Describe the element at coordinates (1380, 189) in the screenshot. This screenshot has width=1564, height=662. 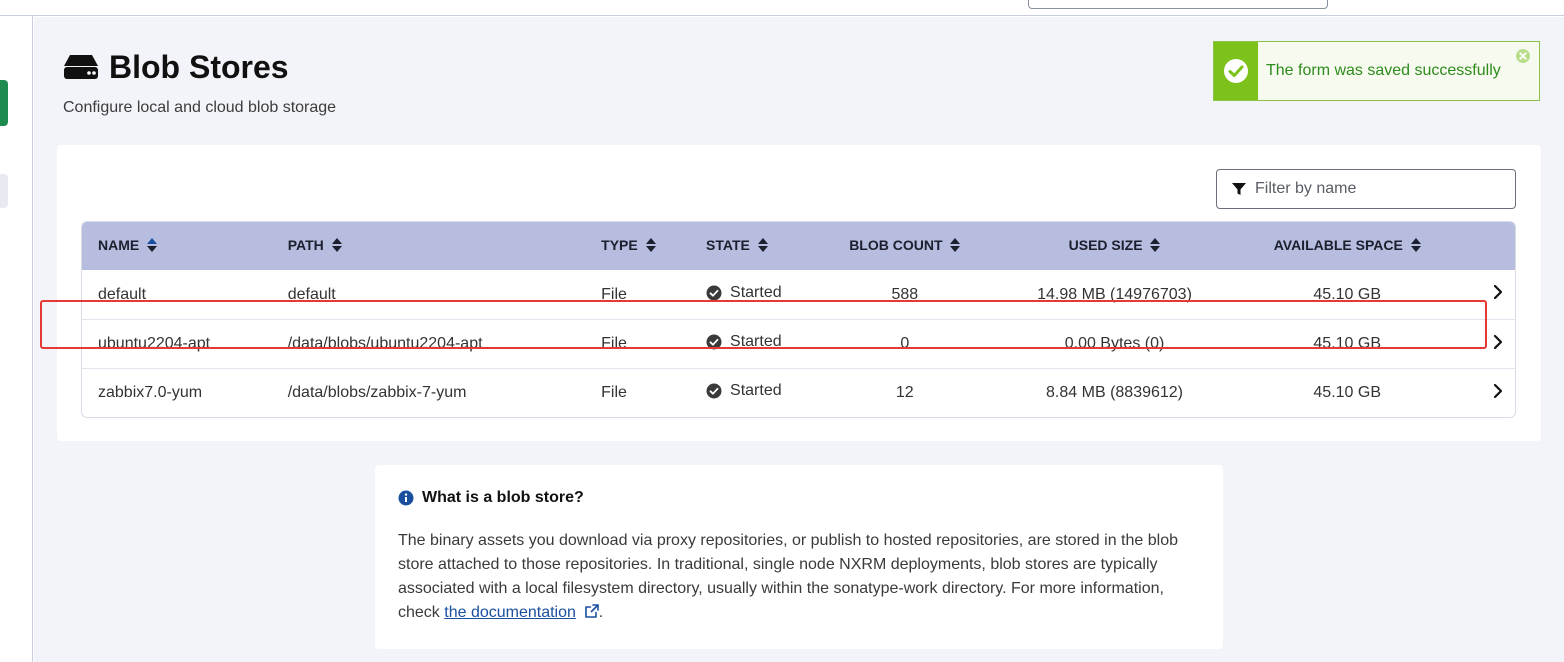
I see `filter-input` at that location.